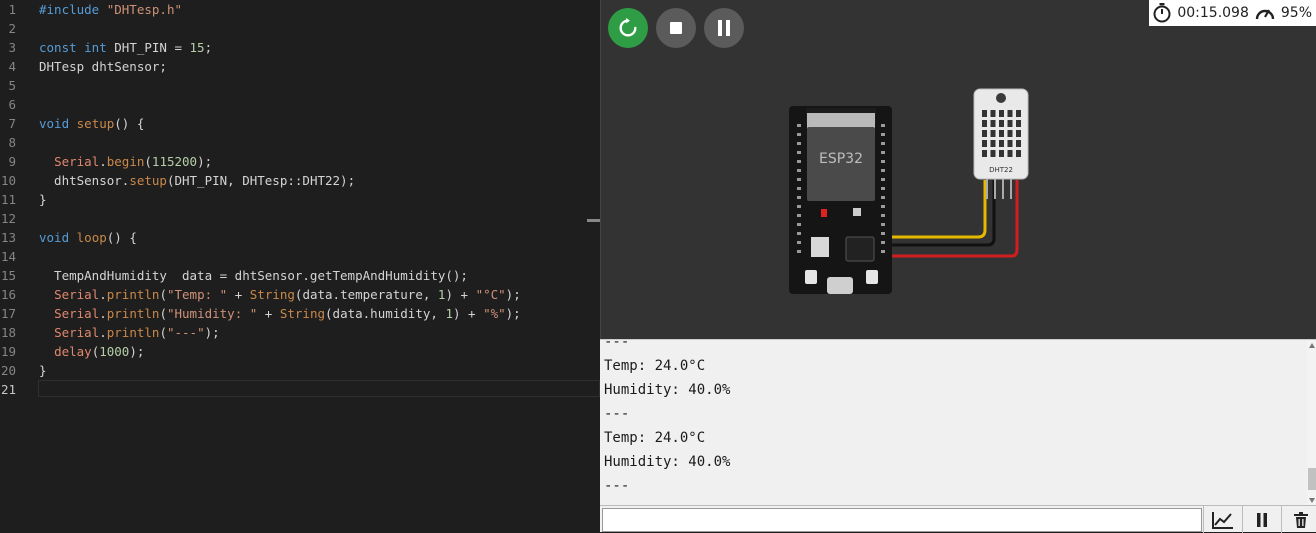 The width and height of the screenshot is (1316, 533). I want to click on chart-icon, so click(1222, 520).